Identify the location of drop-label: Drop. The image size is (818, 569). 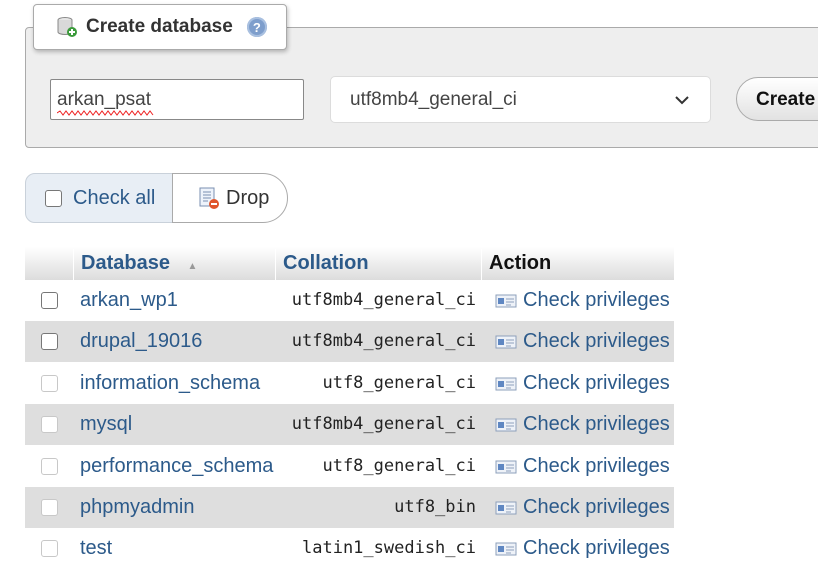
(248, 197).